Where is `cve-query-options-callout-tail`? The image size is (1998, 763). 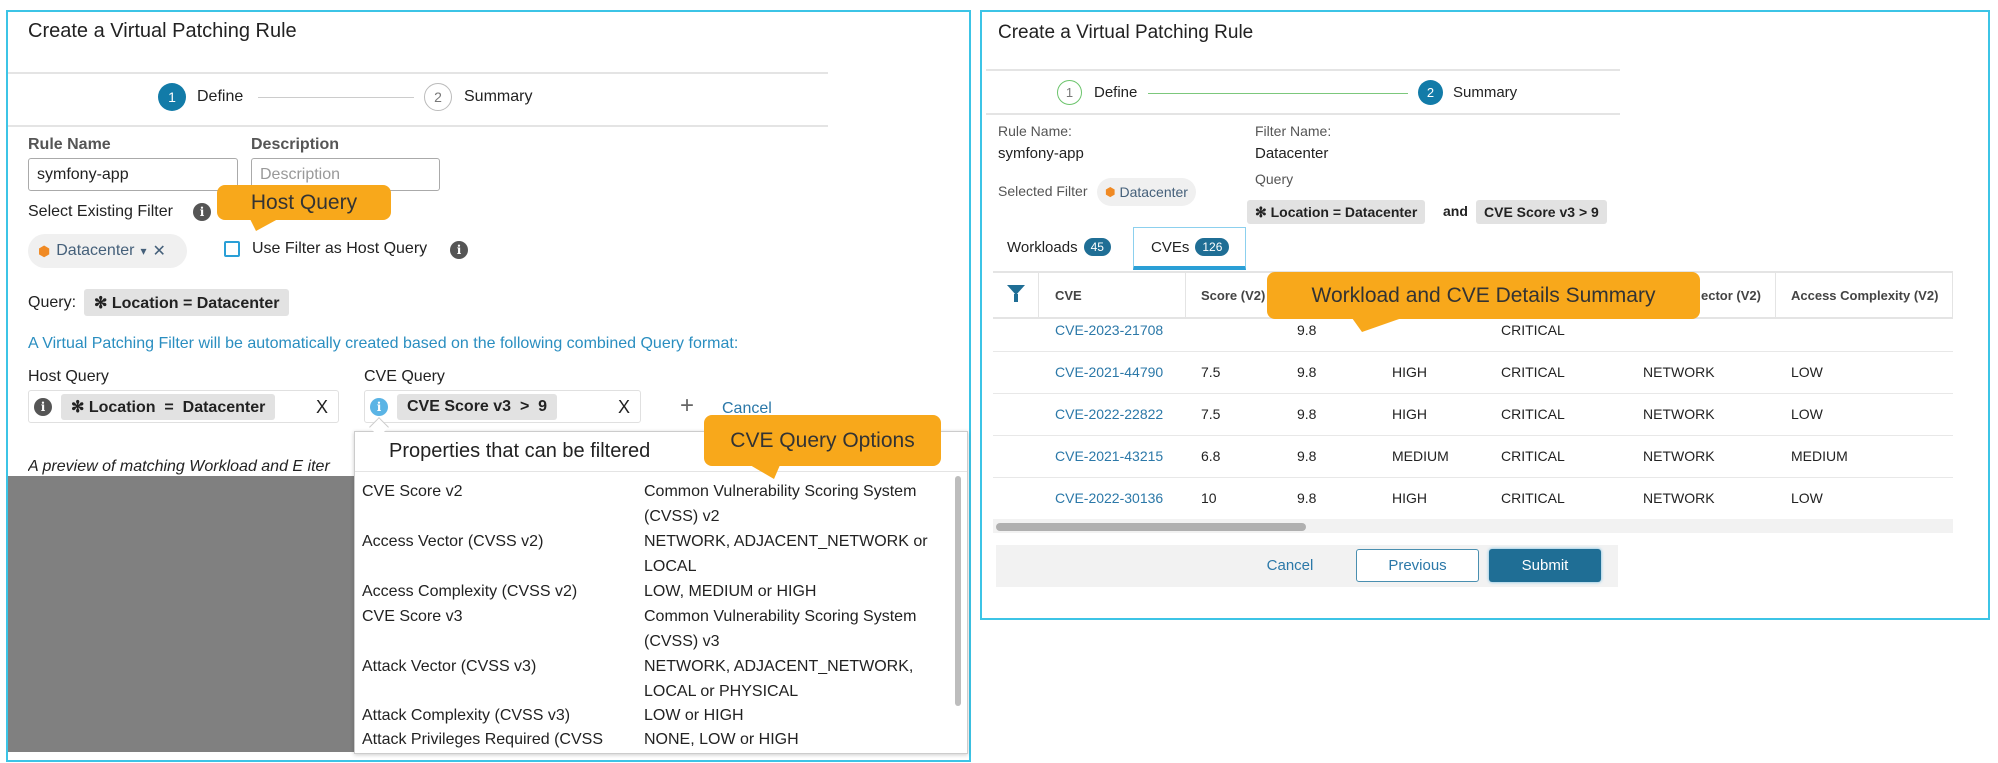 cve-query-options-callout-tail is located at coordinates (765, 472).